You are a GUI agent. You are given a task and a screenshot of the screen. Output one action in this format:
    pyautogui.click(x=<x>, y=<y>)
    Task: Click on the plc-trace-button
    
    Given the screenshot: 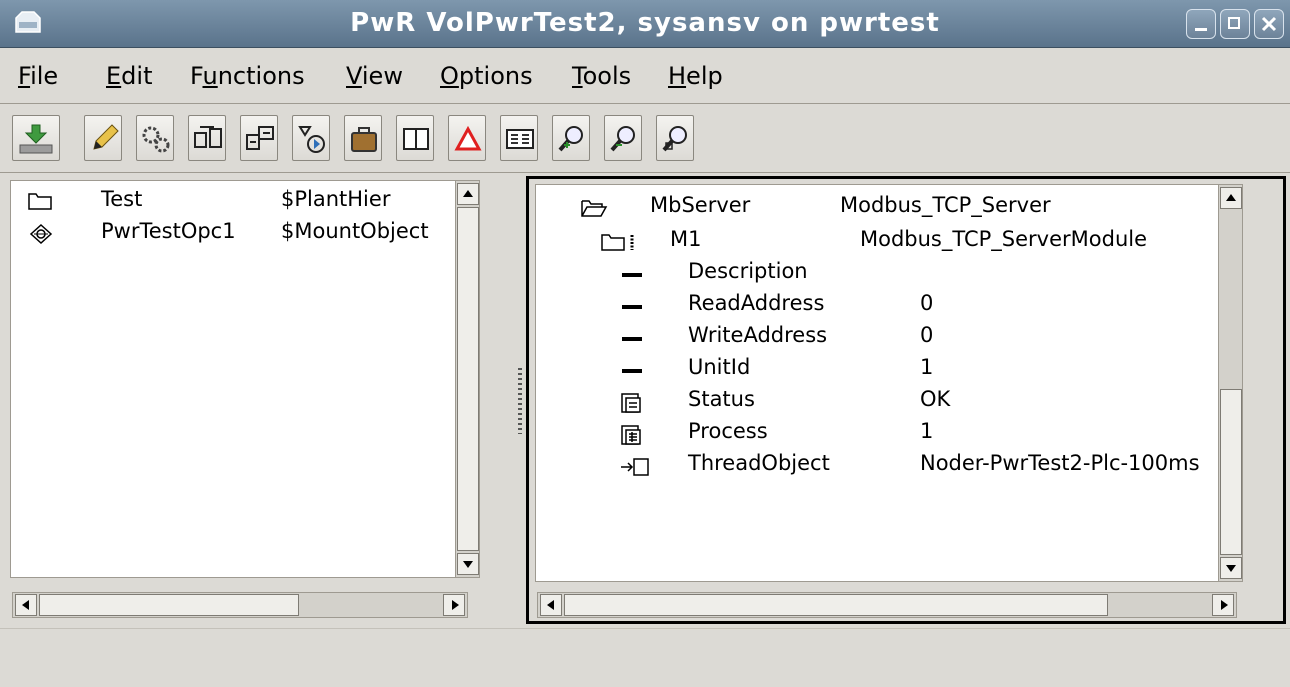 What is the action you would take?
    pyautogui.click(x=311, y=138)
    